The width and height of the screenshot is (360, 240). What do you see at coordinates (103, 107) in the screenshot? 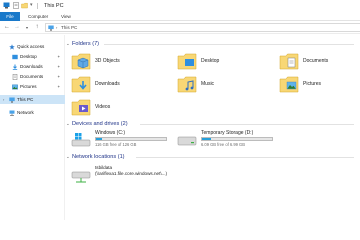
I see `folder-label: Videos` at bounding box center [103, 107].